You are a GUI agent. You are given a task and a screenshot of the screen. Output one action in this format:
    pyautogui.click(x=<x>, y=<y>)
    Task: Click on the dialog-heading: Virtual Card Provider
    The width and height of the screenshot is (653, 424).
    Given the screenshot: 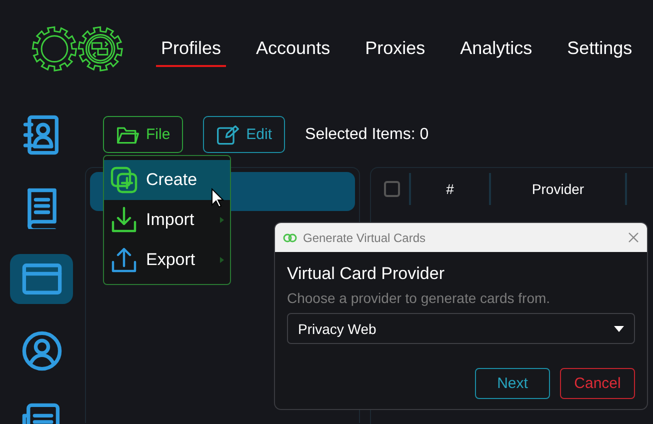 What is the action you would take?
    pyautogui.click(x=366, y=274)
    